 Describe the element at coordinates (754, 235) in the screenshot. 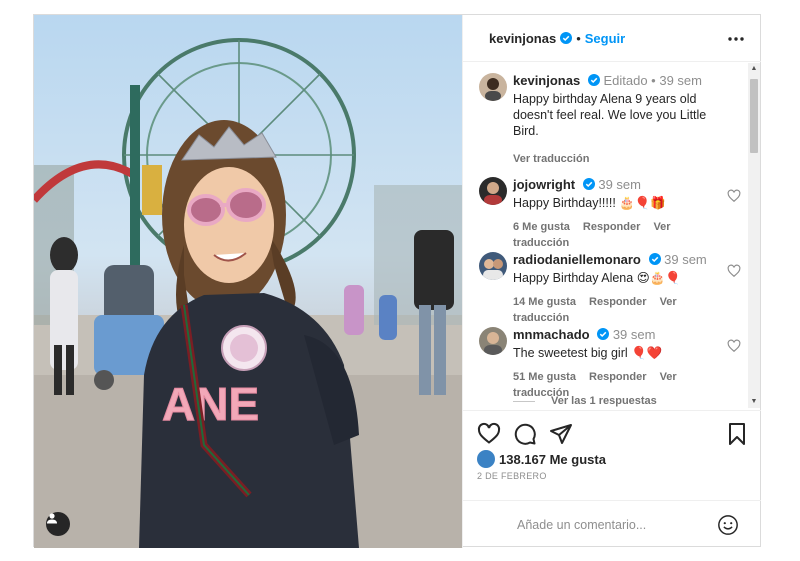

I see `comments-scrollbar: ▲ ▼` at that location.